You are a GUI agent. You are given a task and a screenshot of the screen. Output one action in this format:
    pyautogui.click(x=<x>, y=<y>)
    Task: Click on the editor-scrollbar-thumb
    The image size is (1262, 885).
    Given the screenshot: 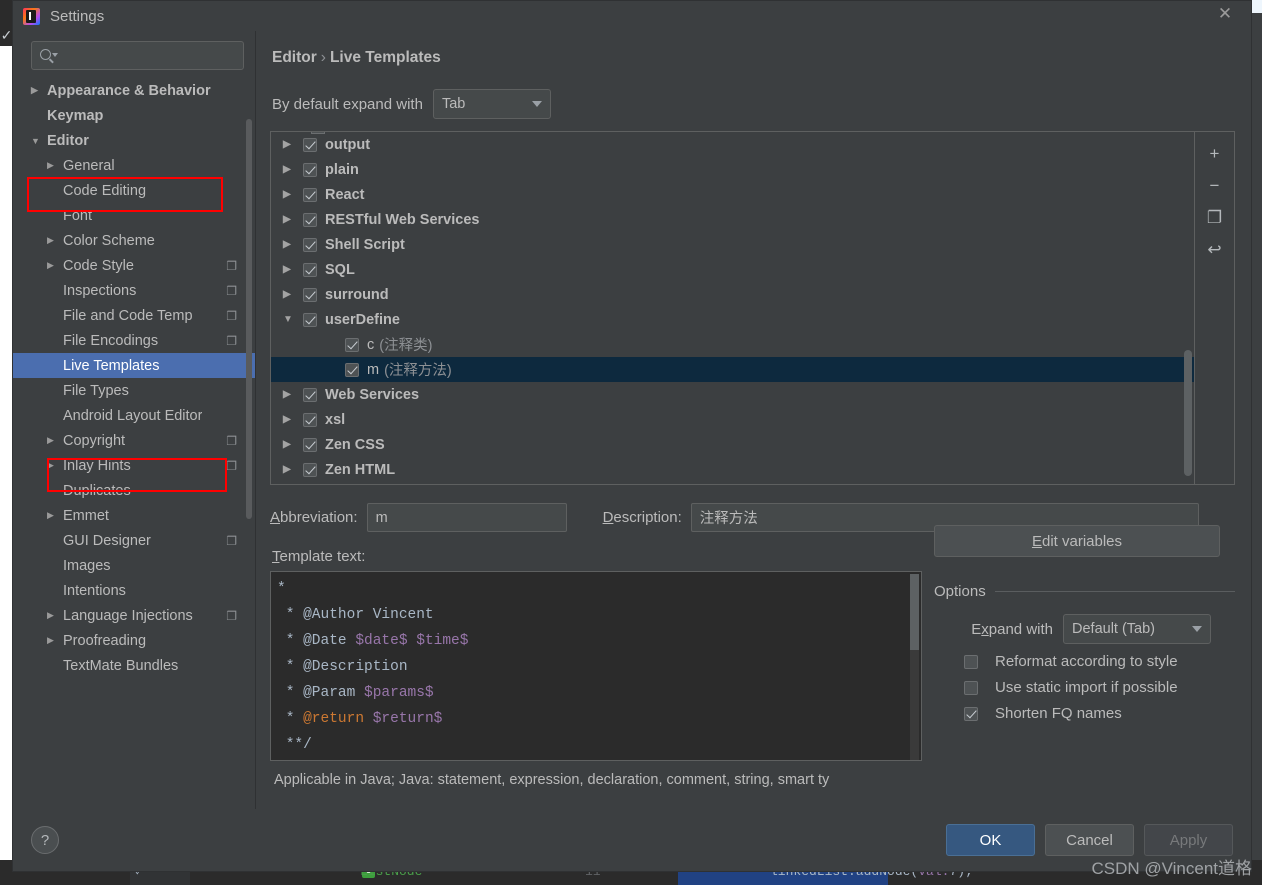 What is the action you would take?
    pyautogui.click(x=914, y=612)
    